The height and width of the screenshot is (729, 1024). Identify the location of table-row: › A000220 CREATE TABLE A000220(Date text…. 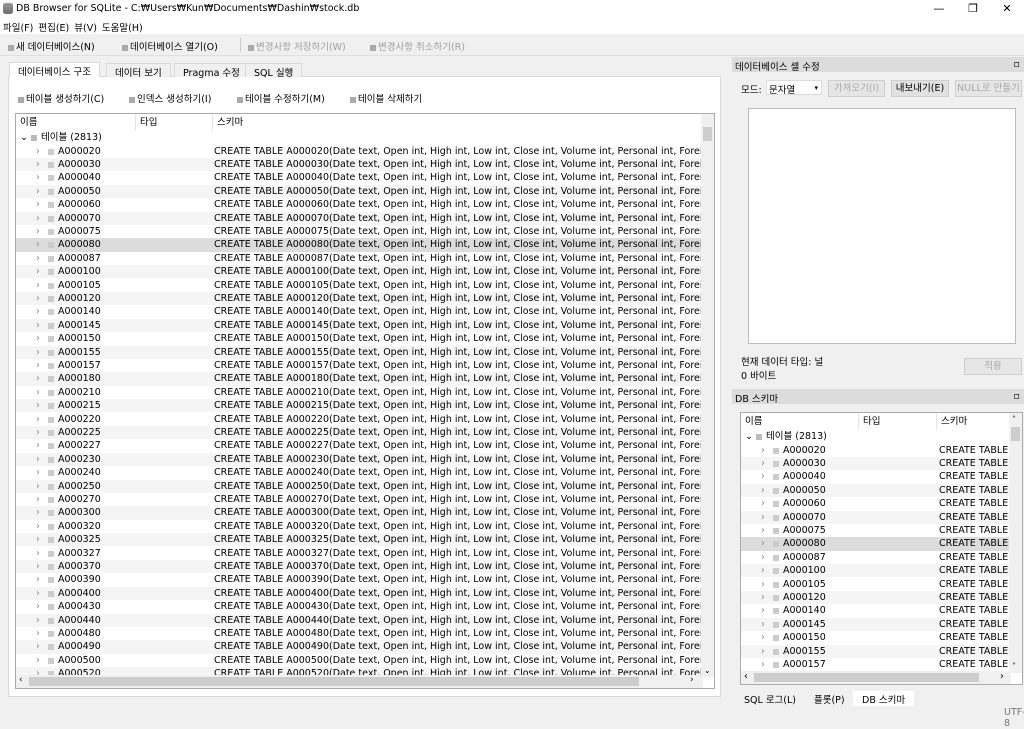
(359, 419).